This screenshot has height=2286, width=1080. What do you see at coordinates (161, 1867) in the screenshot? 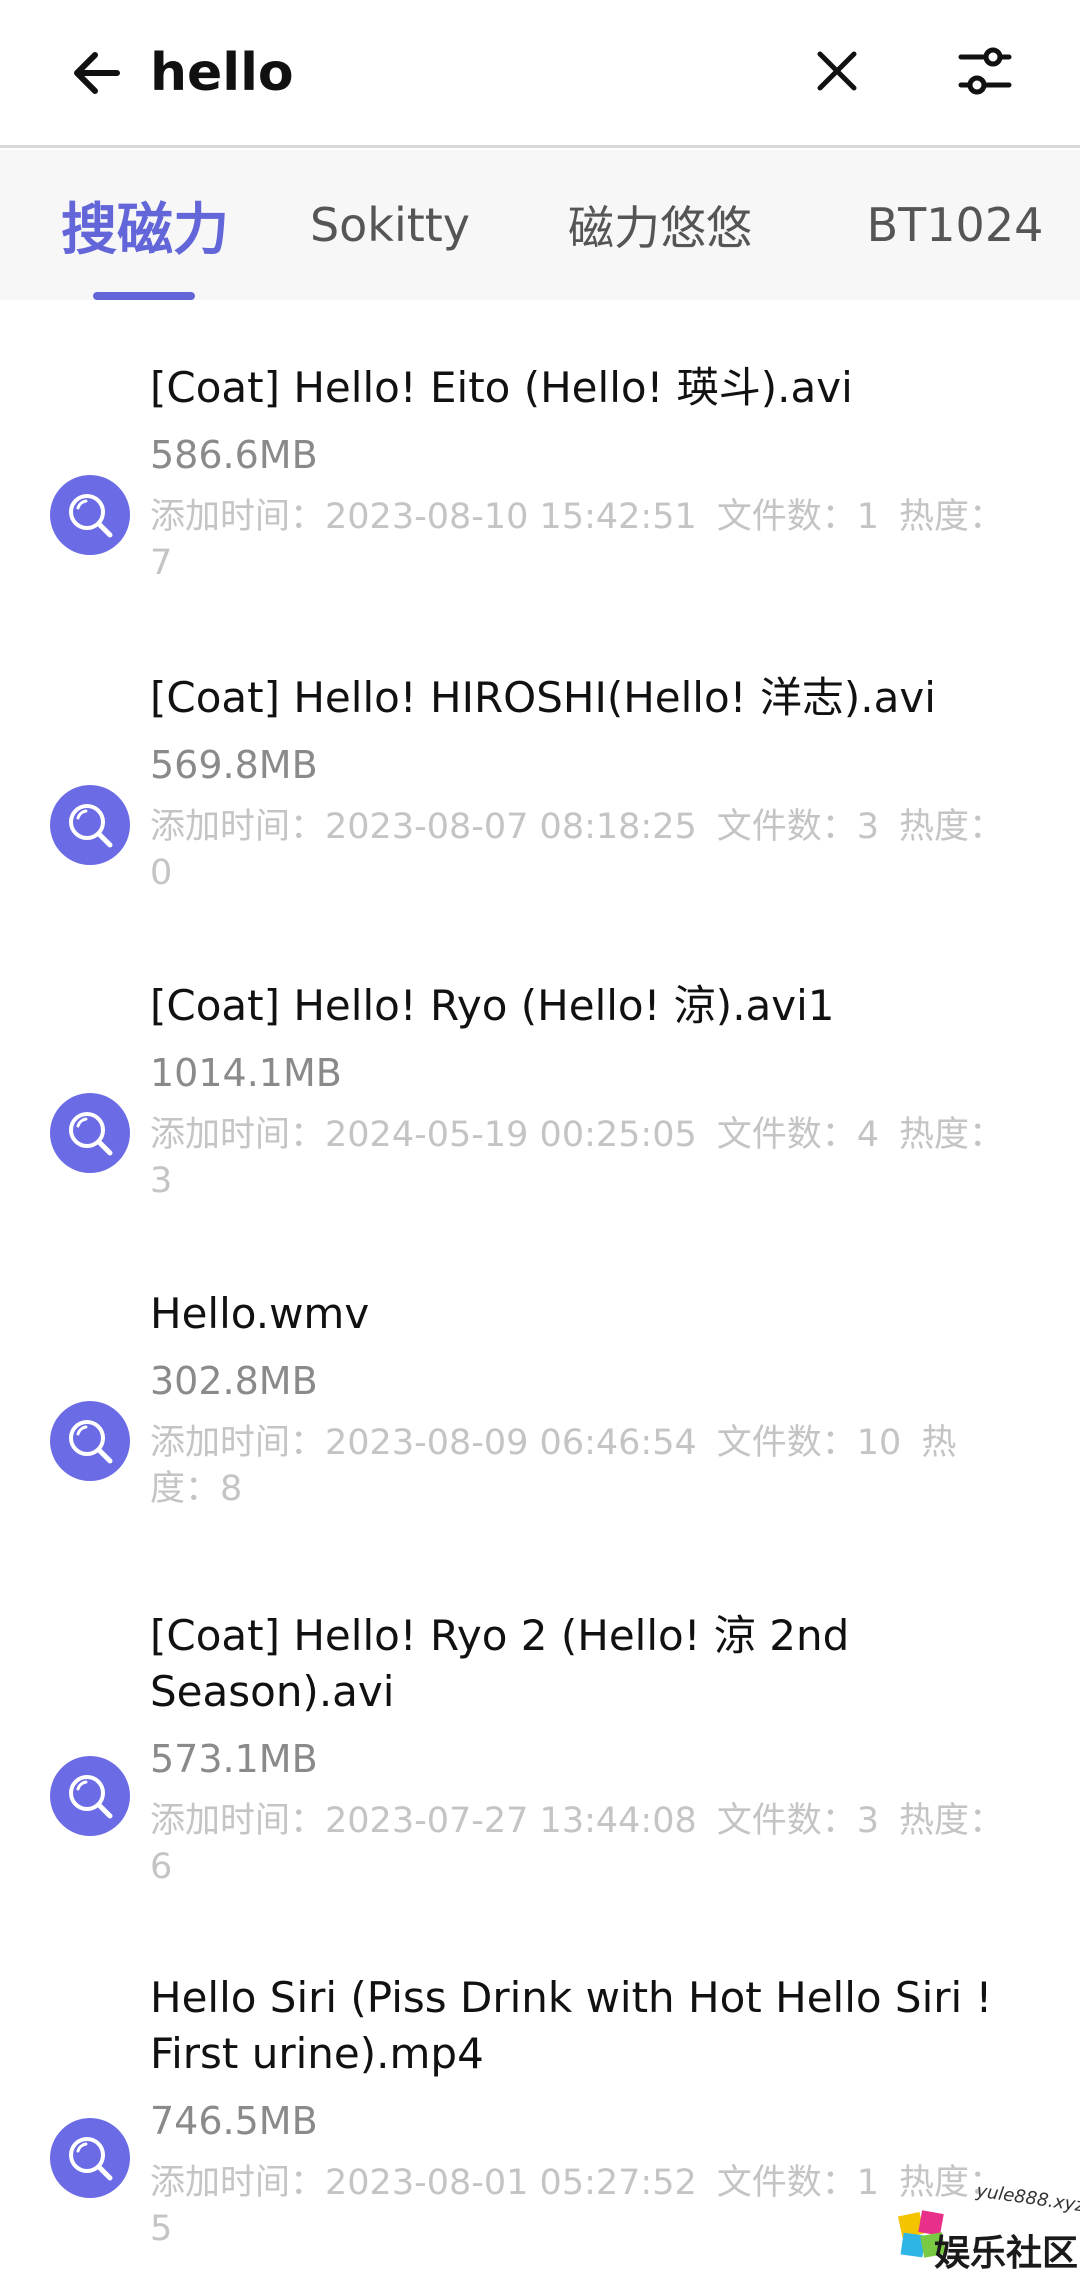
I see `heat-value: 6` at bounding box center [161, 1867].